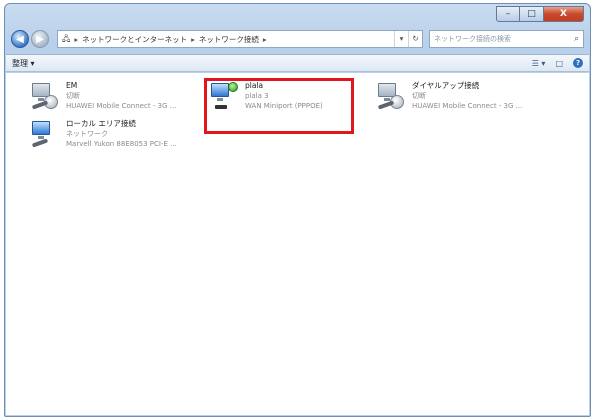  What do you see at coordinates (134, 39) in the screenshot?
I see `breadcrumb-network-internet: ネットワークとインターネット` at bounding box center [134, 39].